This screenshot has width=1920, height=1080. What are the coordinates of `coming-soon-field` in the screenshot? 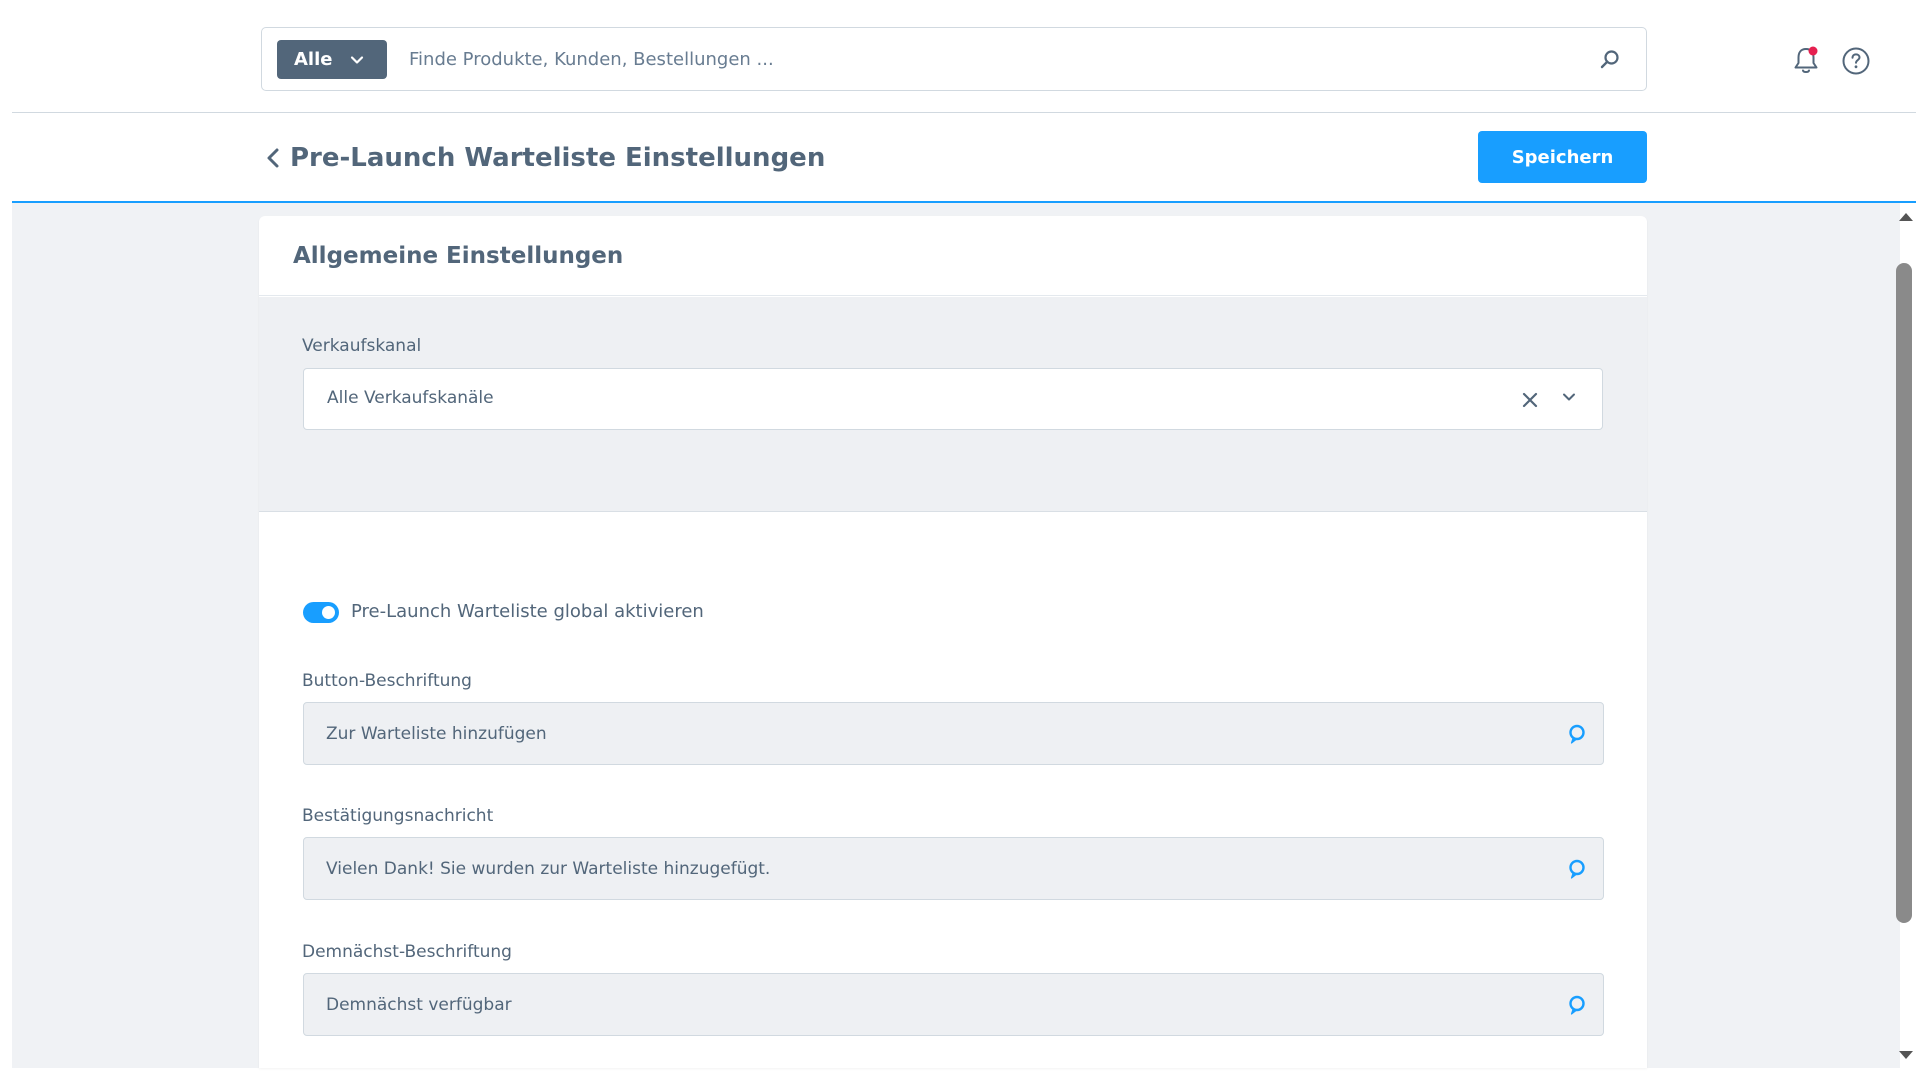 It's located at (953, 1004).